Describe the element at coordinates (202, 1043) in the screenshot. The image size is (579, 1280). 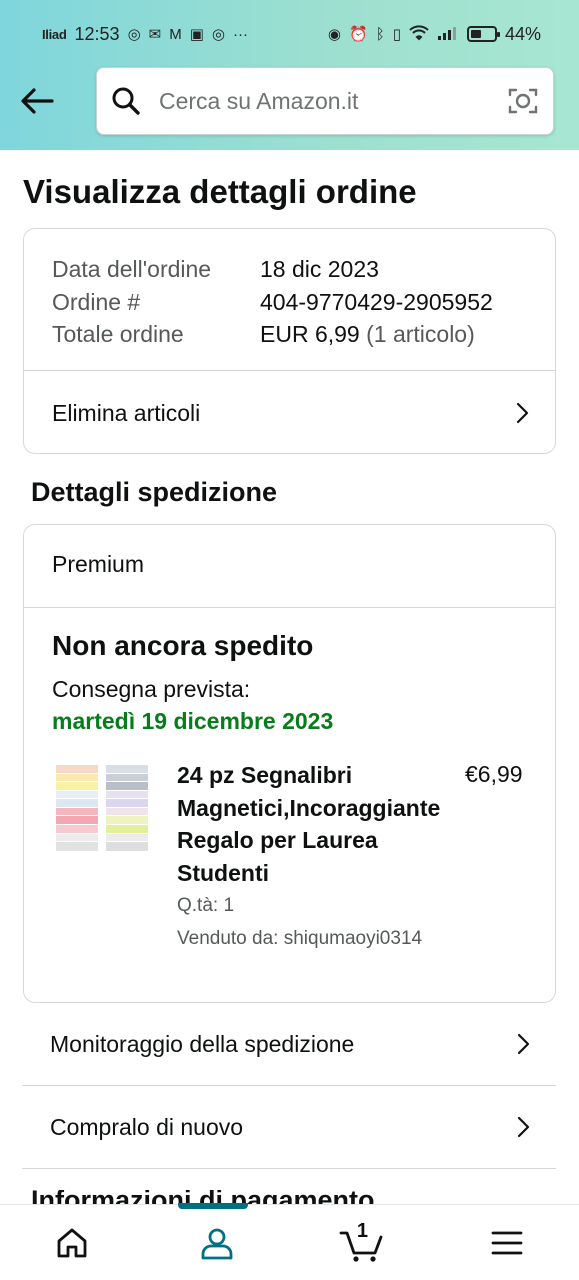
I see `track-shipment-label: Monitoraggio della spedizione` at that location.